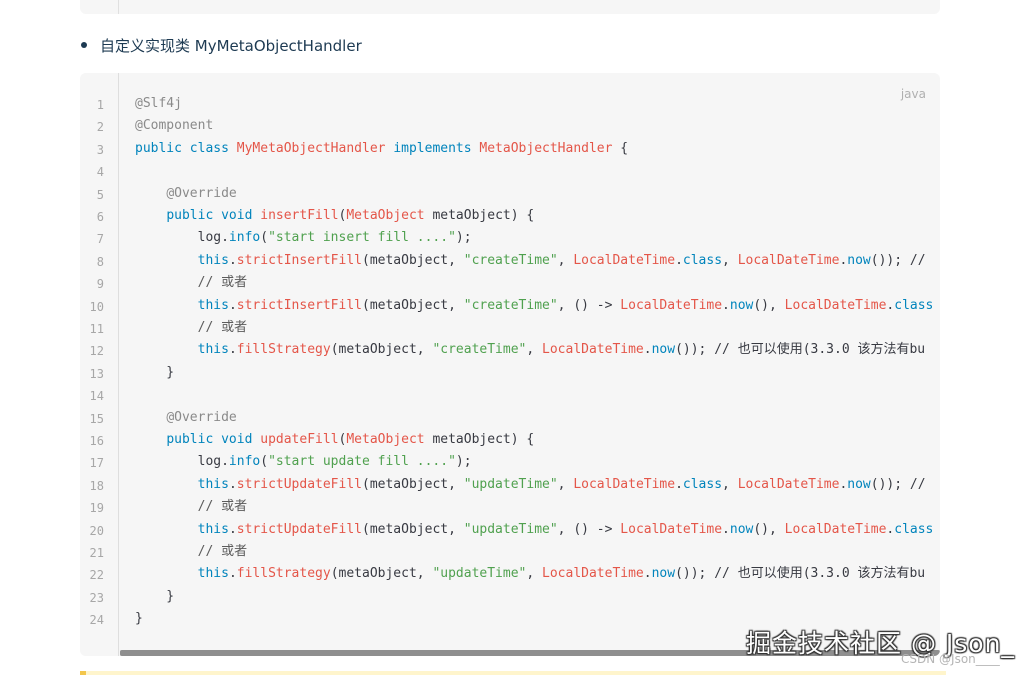 This screenshot has height=675, width=1024. What do you see at coordinates (96, 575) in the screenshot?
I see `line-number: 22` at bounding box center [96, 575].